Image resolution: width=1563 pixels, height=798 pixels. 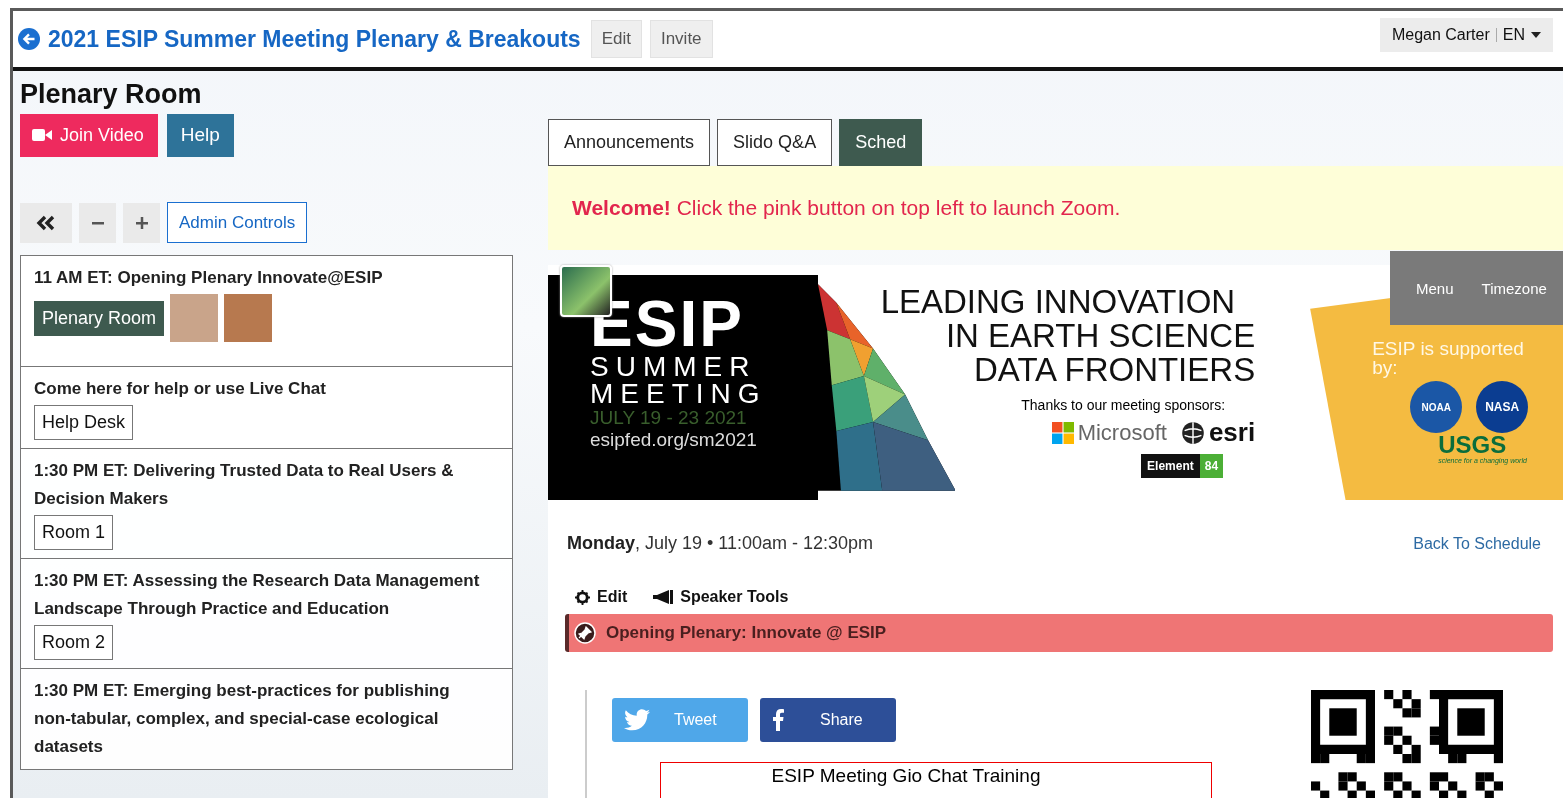 I want to click on plus-icon, so click(x=141, y=222).